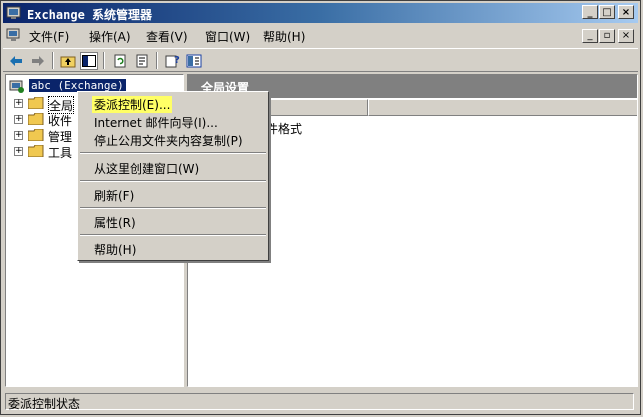 Image resolution: width=643 pixels, height=417 pixels. What do you see at coordinates (89, 61) in the screenshot?
I see `show-tree-icon` at bounding box center [89, 61].